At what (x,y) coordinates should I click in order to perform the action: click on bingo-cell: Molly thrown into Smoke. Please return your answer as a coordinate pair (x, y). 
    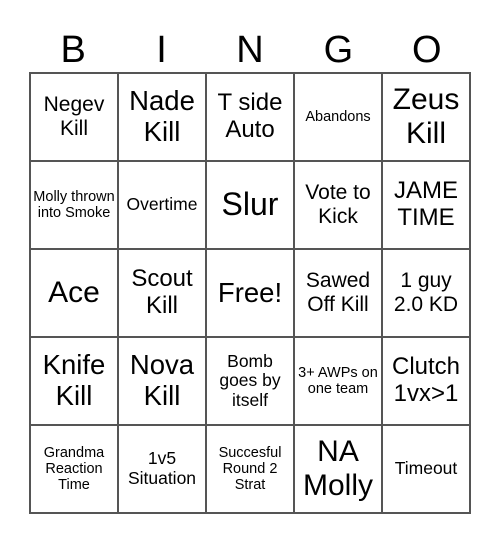
    Looking at the image, I should click on (74, 205).